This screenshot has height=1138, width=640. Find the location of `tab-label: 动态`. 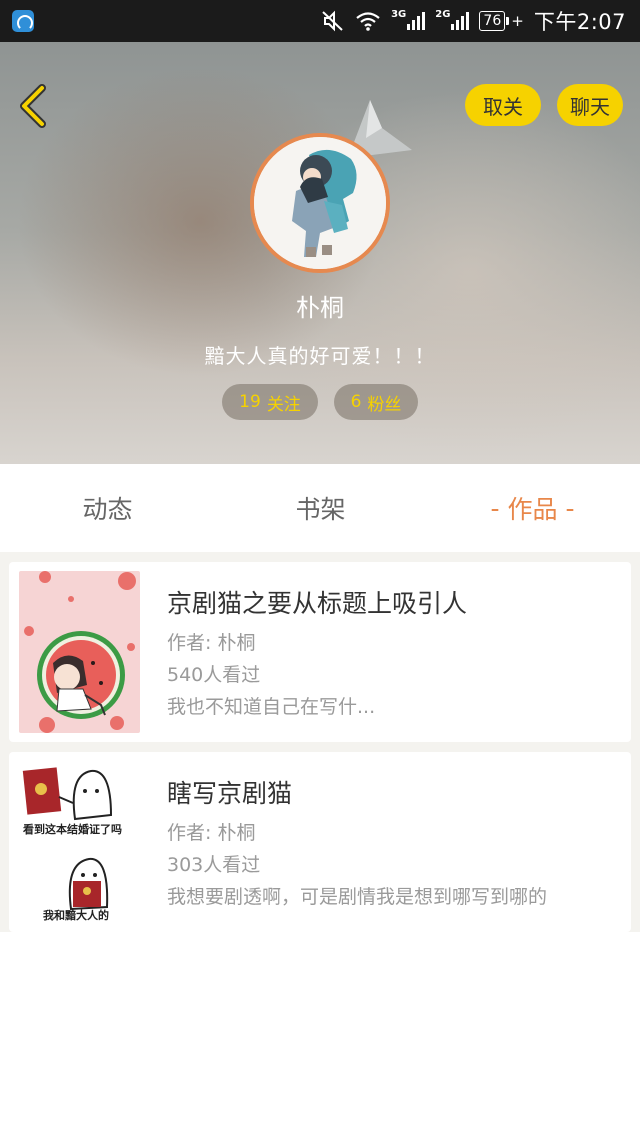

tab-label: 动态 is located at coordinates (107, 509).